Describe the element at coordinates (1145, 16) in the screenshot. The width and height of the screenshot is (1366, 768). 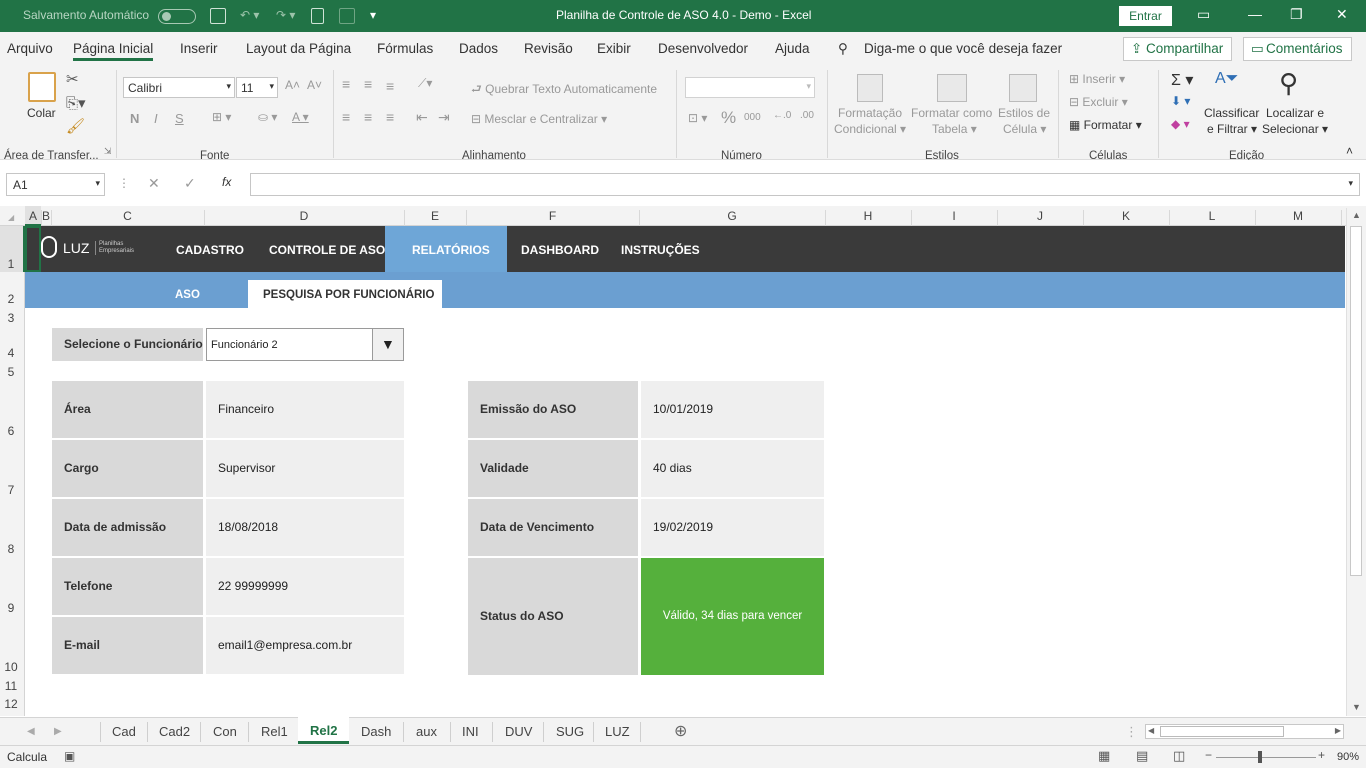
I see `sign-in-button: Entrar` at that location.